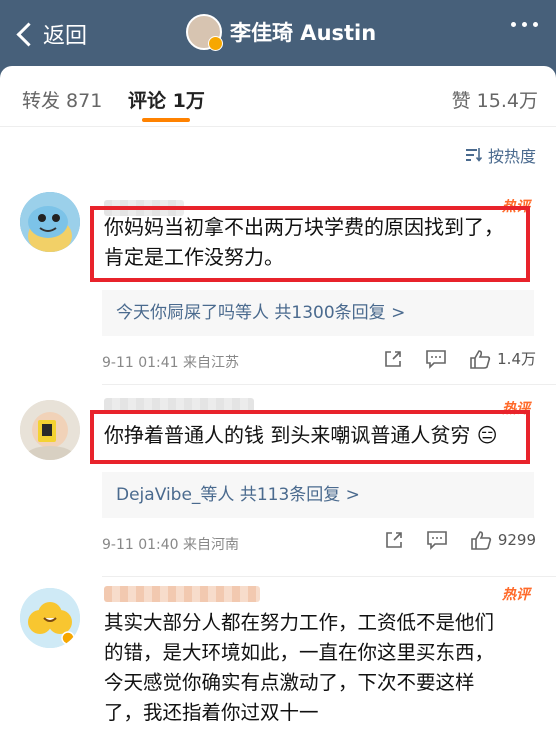 This screenshot has width=556, height=747. Describe the element at coordinates (171, 363) in the screenshot. I see `comment-meta: 9-11 01:41 来自江苏` at that location.